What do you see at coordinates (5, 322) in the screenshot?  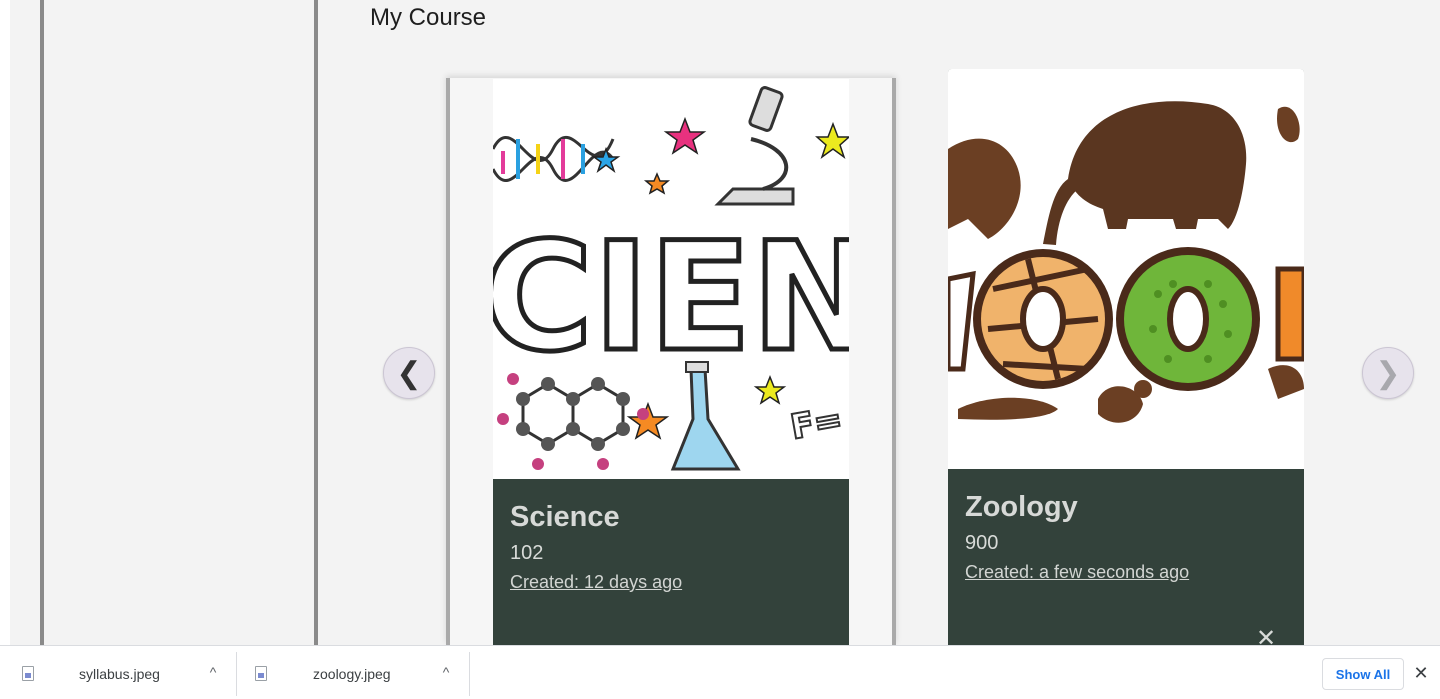 I see `window-edge` at bounding box center [5, 322].